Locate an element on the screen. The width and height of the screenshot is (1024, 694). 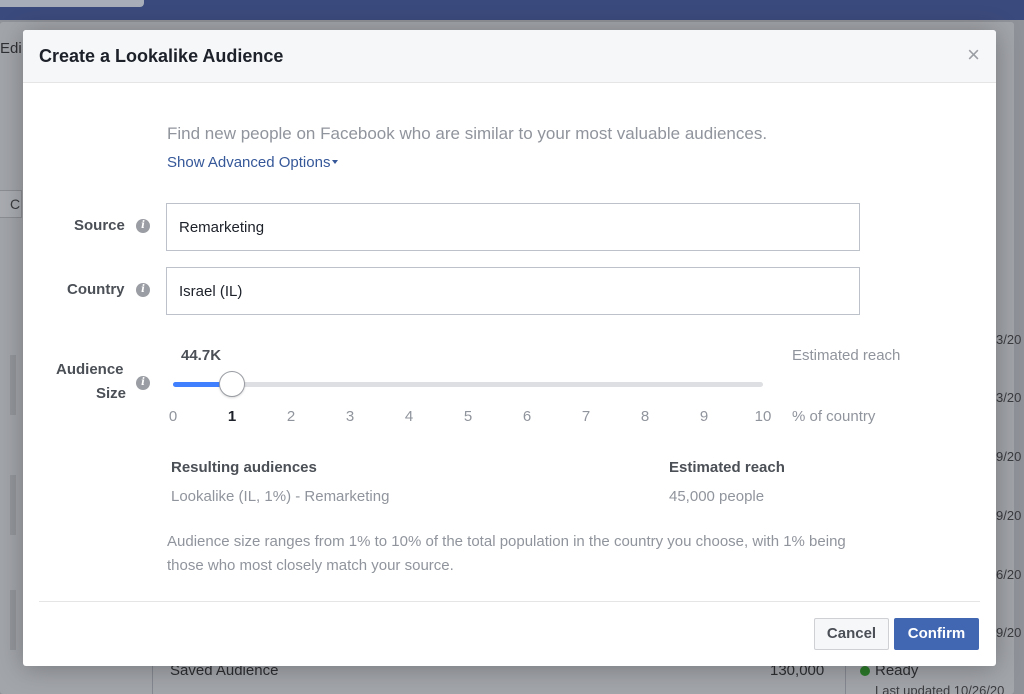
audience-size-info-icon: i is located at coordinates (143, 383).